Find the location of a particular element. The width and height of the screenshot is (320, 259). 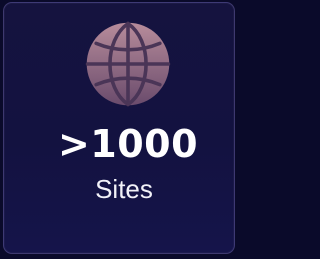

stat-value: >1000 is located at coordinates (128, 144).